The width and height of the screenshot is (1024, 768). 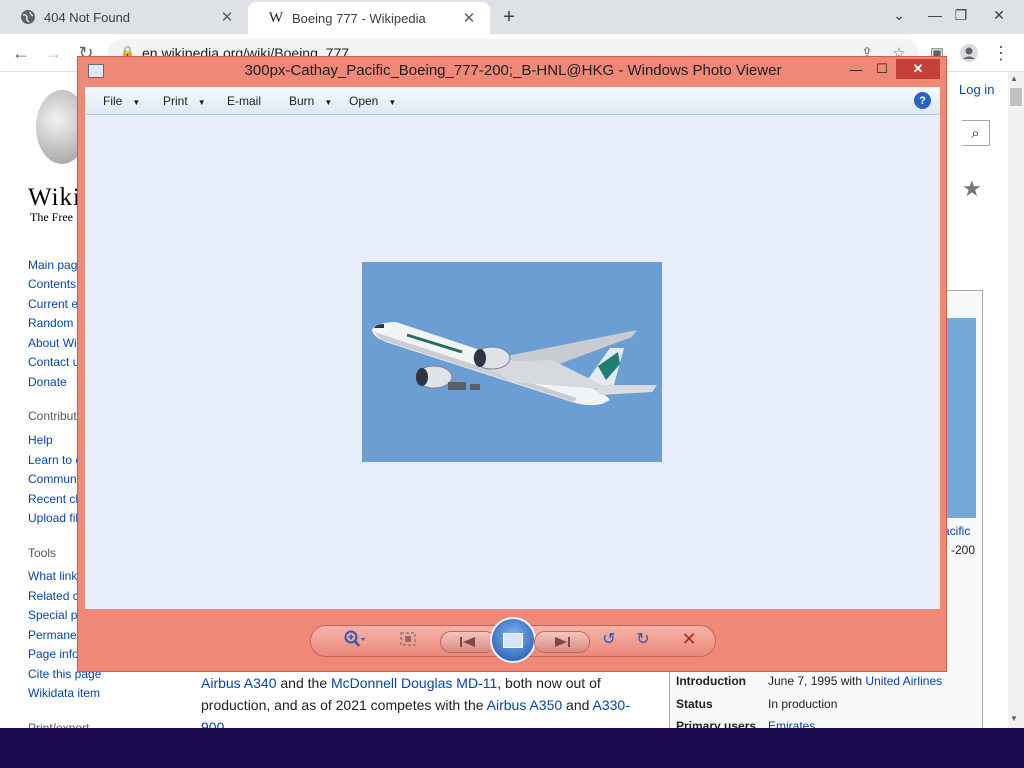 What do you see at coordinates (302, 101) in the screenshot?
I see `menu-label: Burn` at bounding box center [302, 101].